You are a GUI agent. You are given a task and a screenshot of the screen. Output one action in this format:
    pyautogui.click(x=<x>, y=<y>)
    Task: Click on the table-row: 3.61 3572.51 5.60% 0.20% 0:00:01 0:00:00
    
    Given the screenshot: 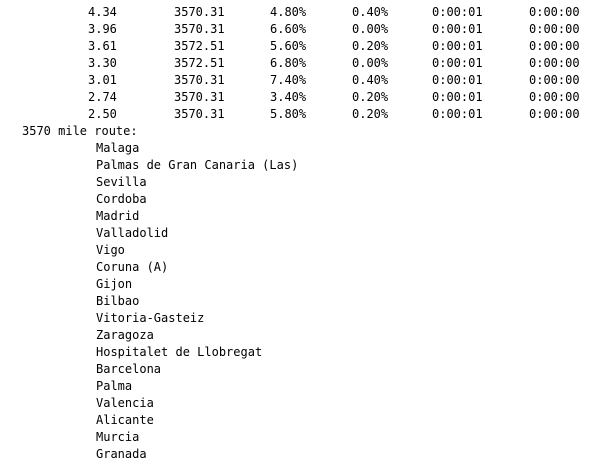 What is the action you would take?
    pyautogui.click(x=300, y=46)
    